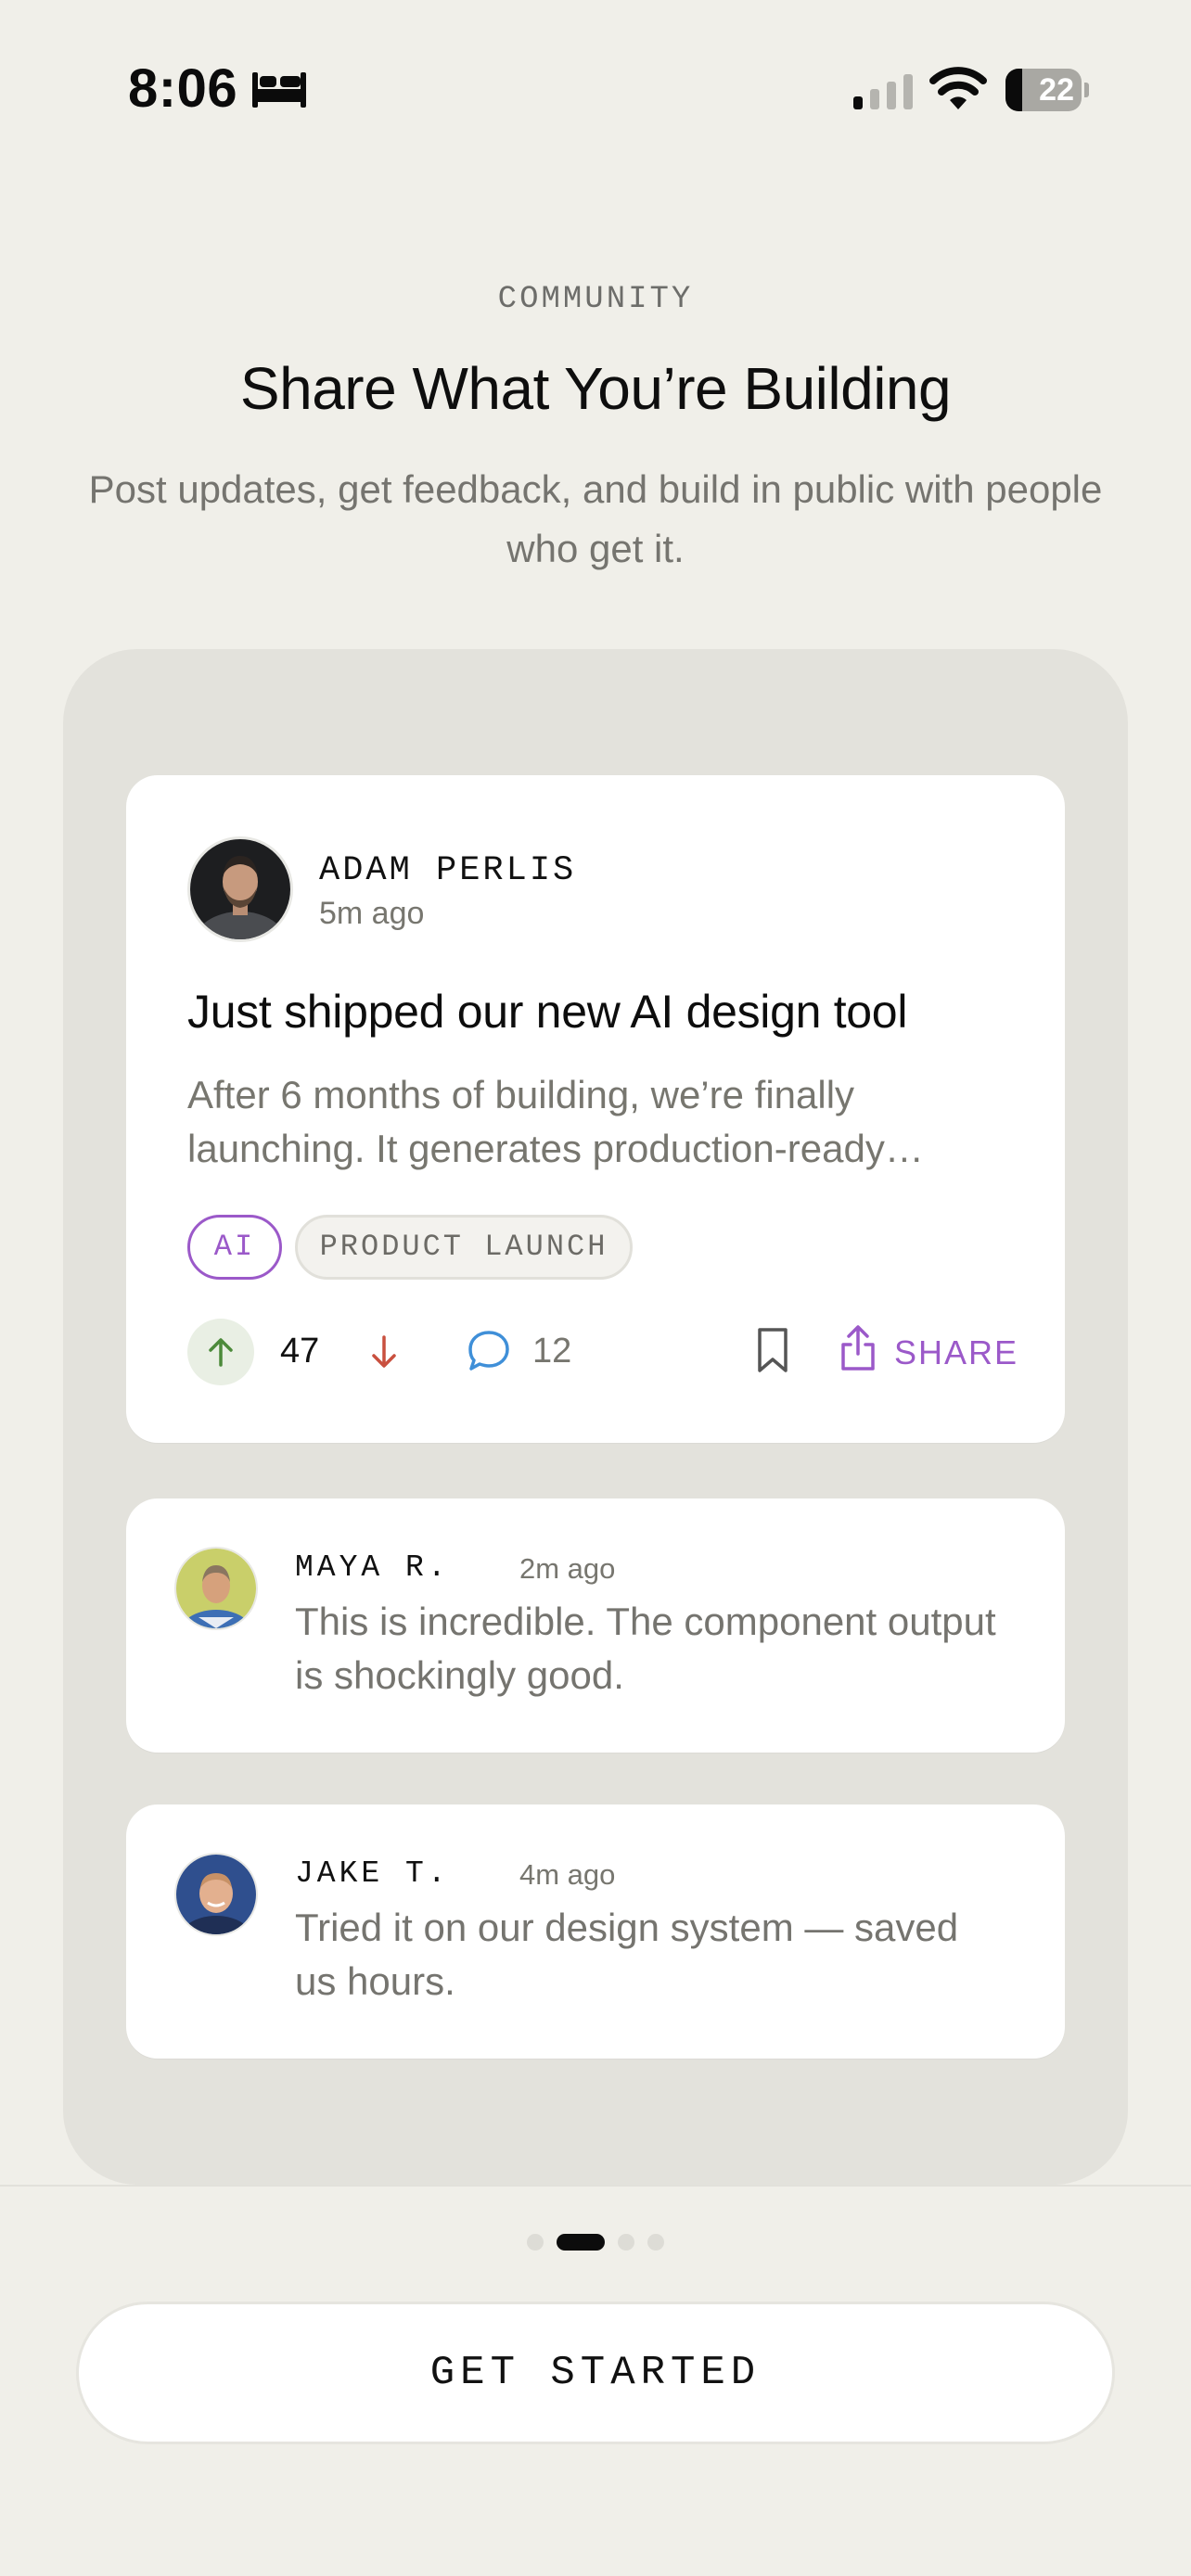  Describe the element at coordinates (384, 1352) in the screenshot. I see `downvote-icon` at that location.